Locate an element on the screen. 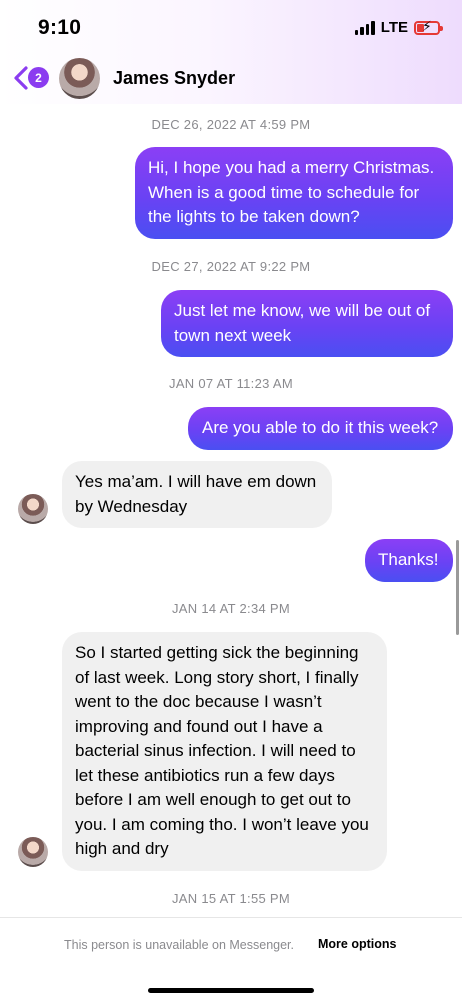 The height and width of the screenshot is (1000, 462). more-options-link: More options is located at coordinates (357, 944).